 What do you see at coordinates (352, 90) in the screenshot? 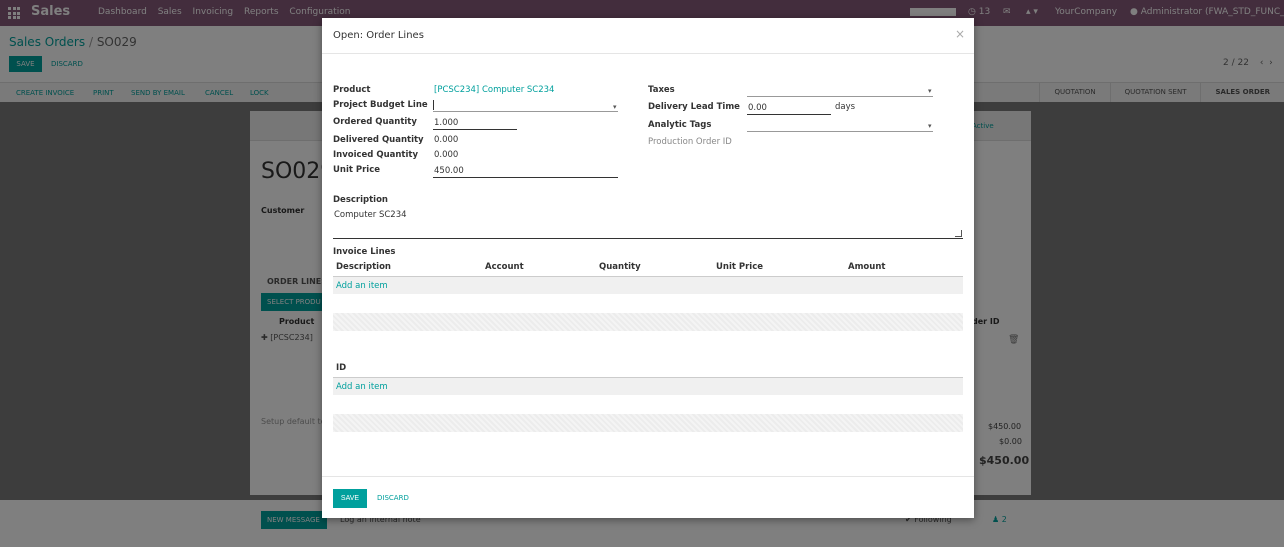
I see `product-label: Product` at bounding box center [352, 90].